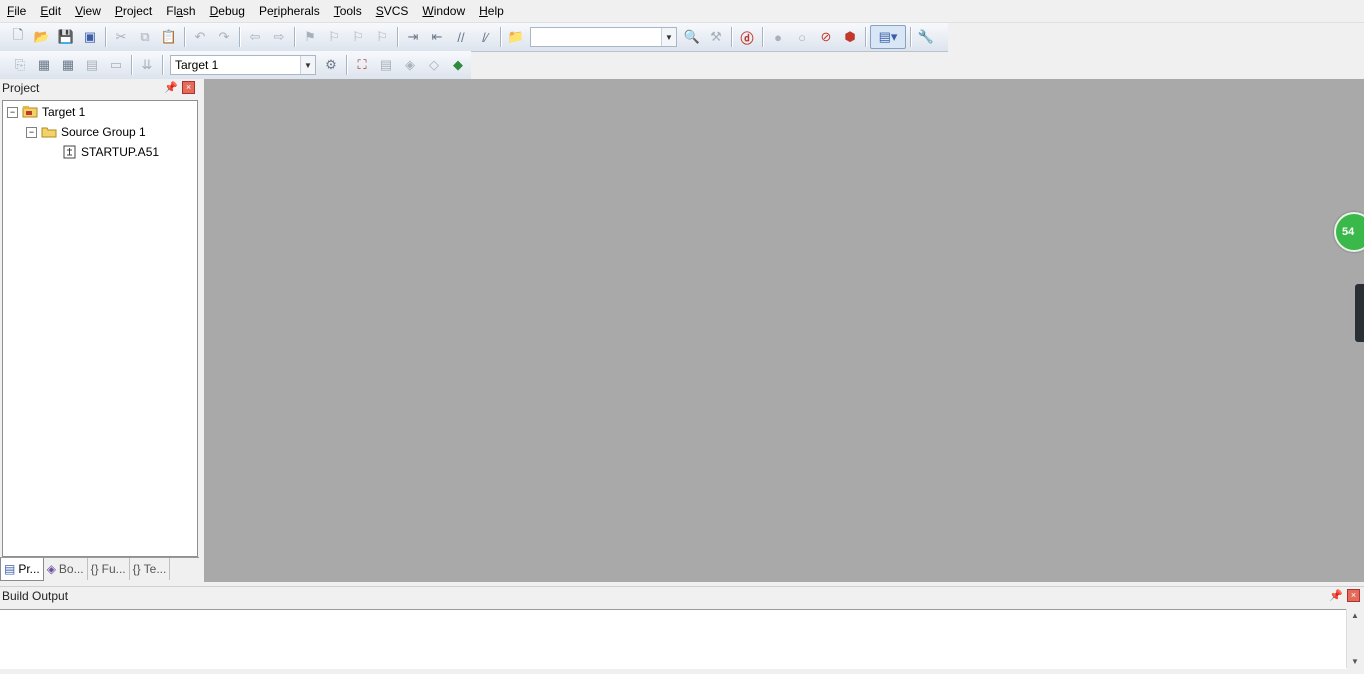  Describe the element at coordinates (443, 11) in the screenshot. I see `menu-item: Window` at that location.